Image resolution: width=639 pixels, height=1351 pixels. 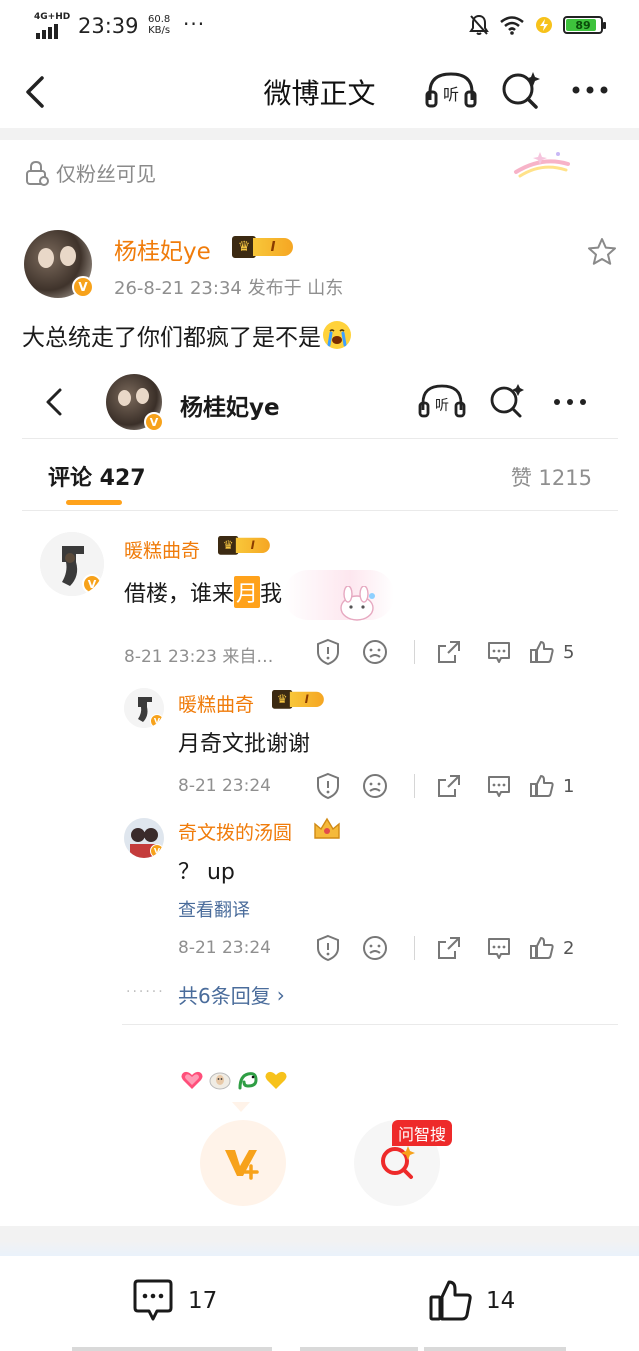 I want to click on network-speed-unit: KB/s, so click(x=159, y=30).